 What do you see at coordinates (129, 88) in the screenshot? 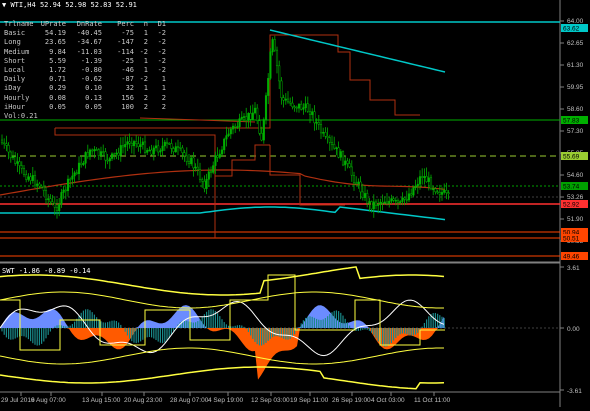
I see `hud-cell: 32` at bounding box center [129, 88].